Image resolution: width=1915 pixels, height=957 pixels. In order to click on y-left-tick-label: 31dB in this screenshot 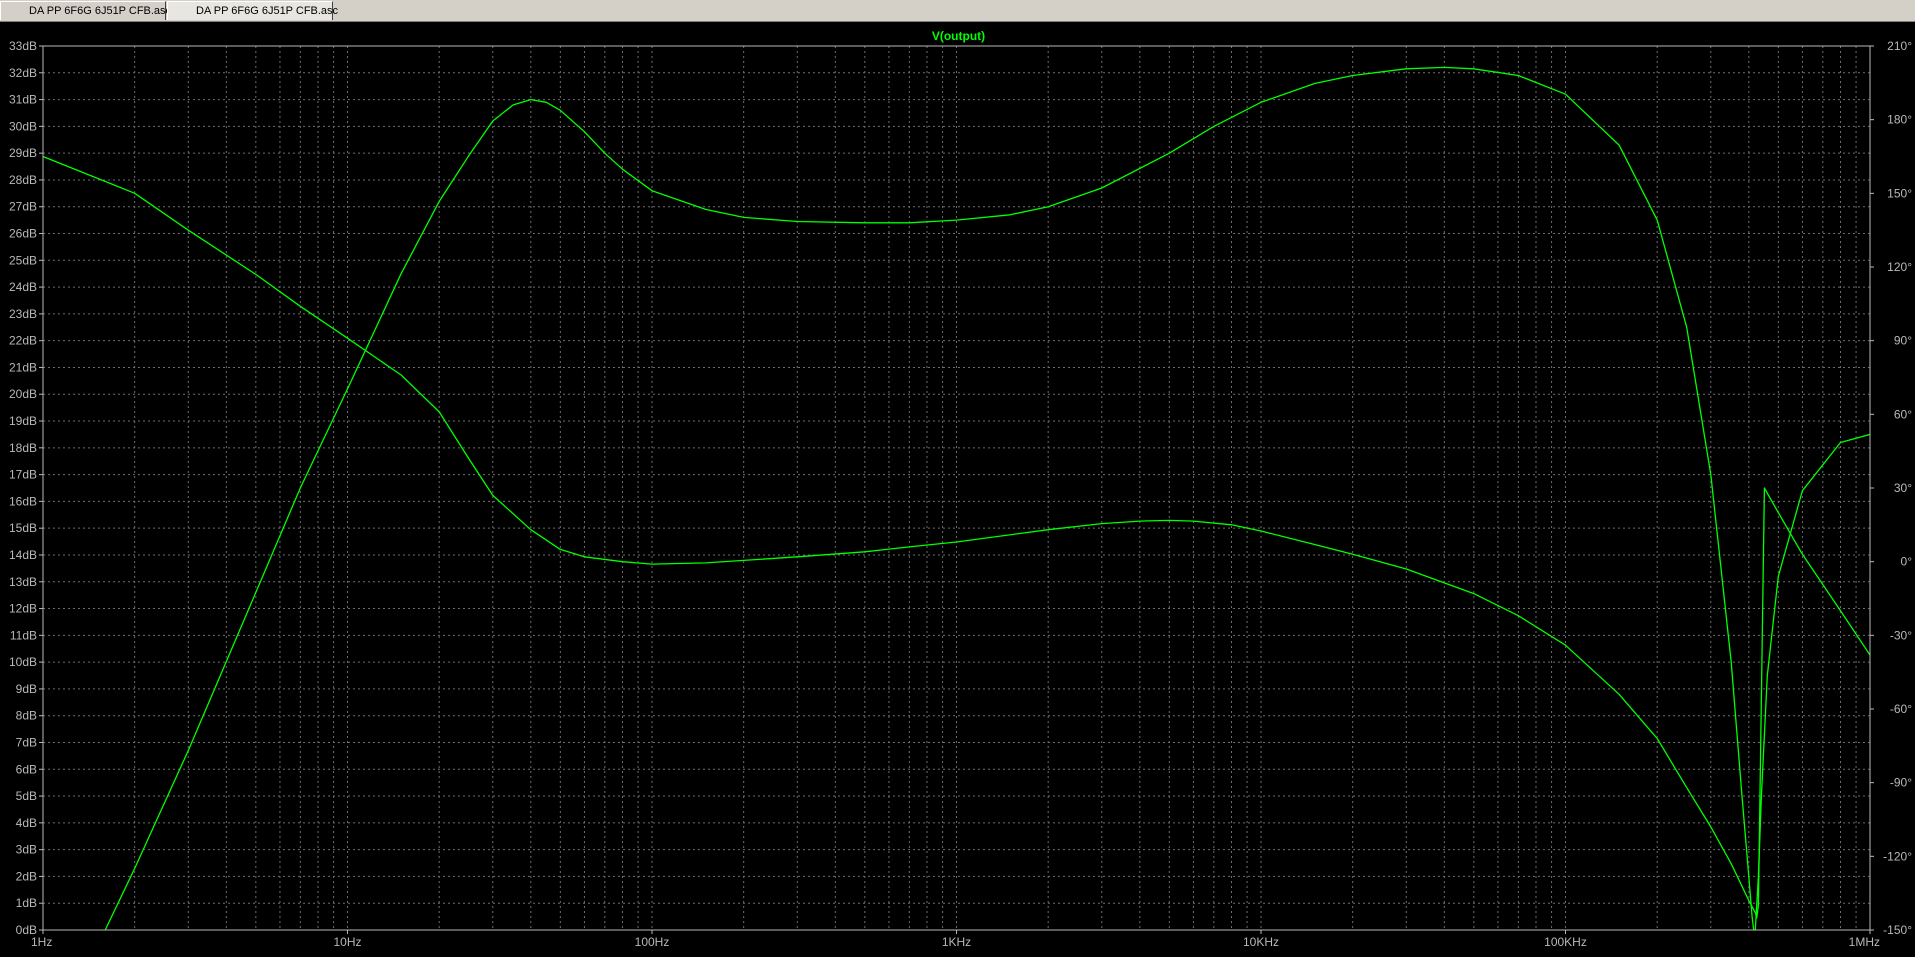, I will do `click(23, 100)`.